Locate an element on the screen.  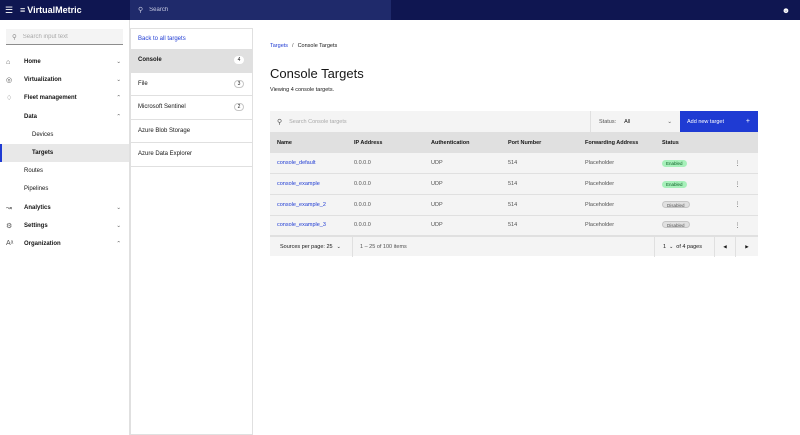
sidebar-item-fleet-management: ♢ Fleet management ⌃ is located at coordinates (64, 98).